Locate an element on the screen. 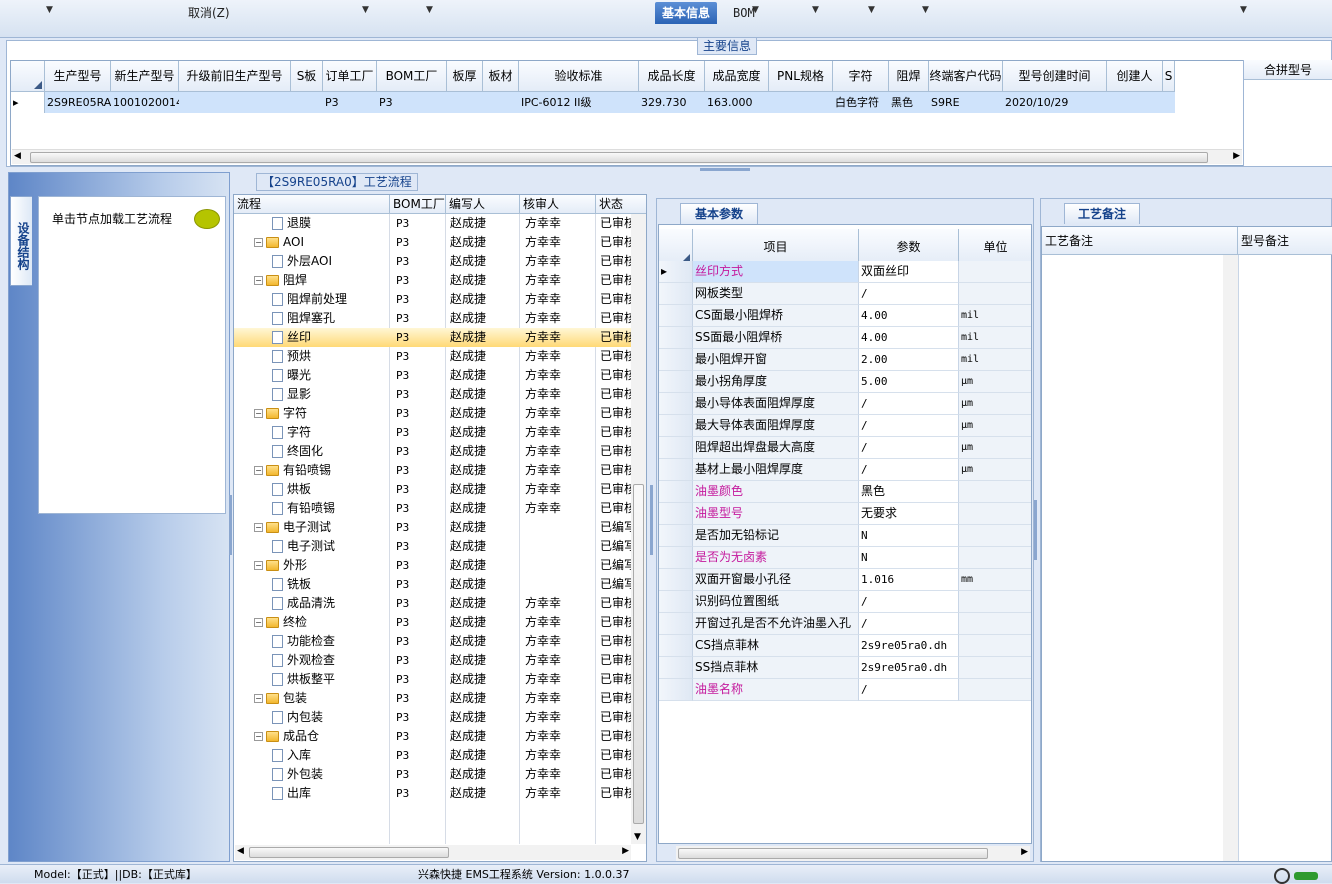  param-row: 基材上最小阻焊厚度 / μm is located at coordinates (845, 470).